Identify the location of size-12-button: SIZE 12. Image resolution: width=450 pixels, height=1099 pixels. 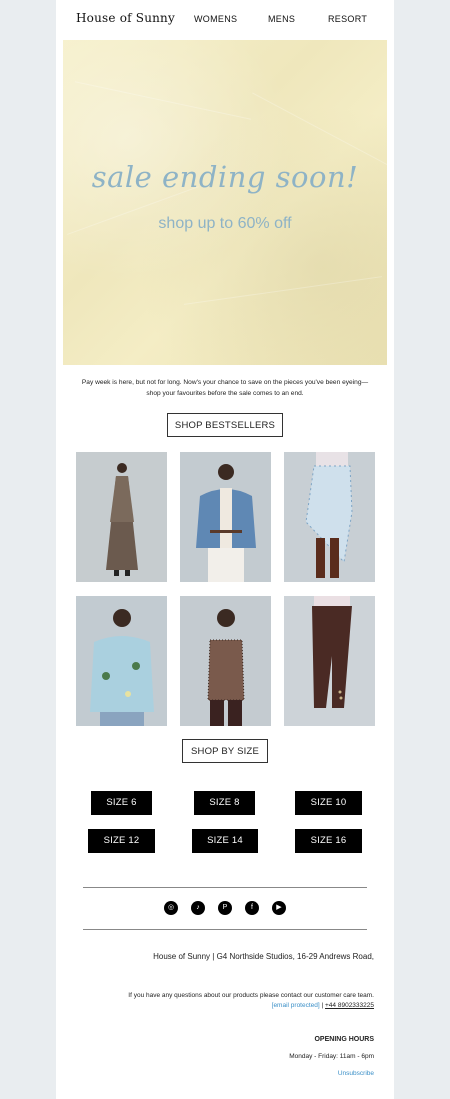
(121, 841).